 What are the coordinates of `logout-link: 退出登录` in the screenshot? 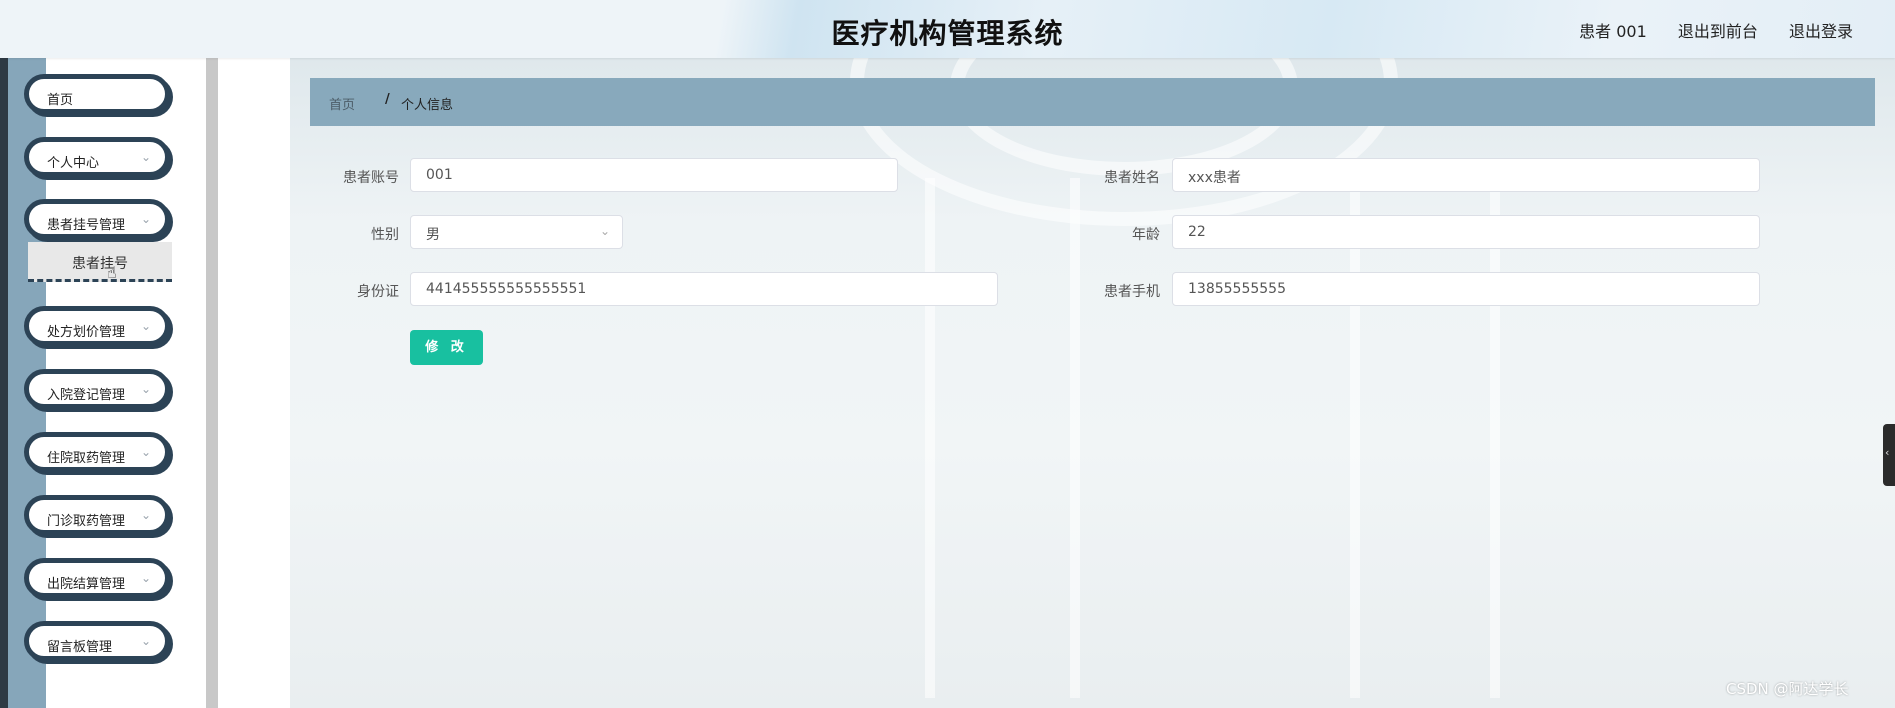 It's located at (1821, 31).